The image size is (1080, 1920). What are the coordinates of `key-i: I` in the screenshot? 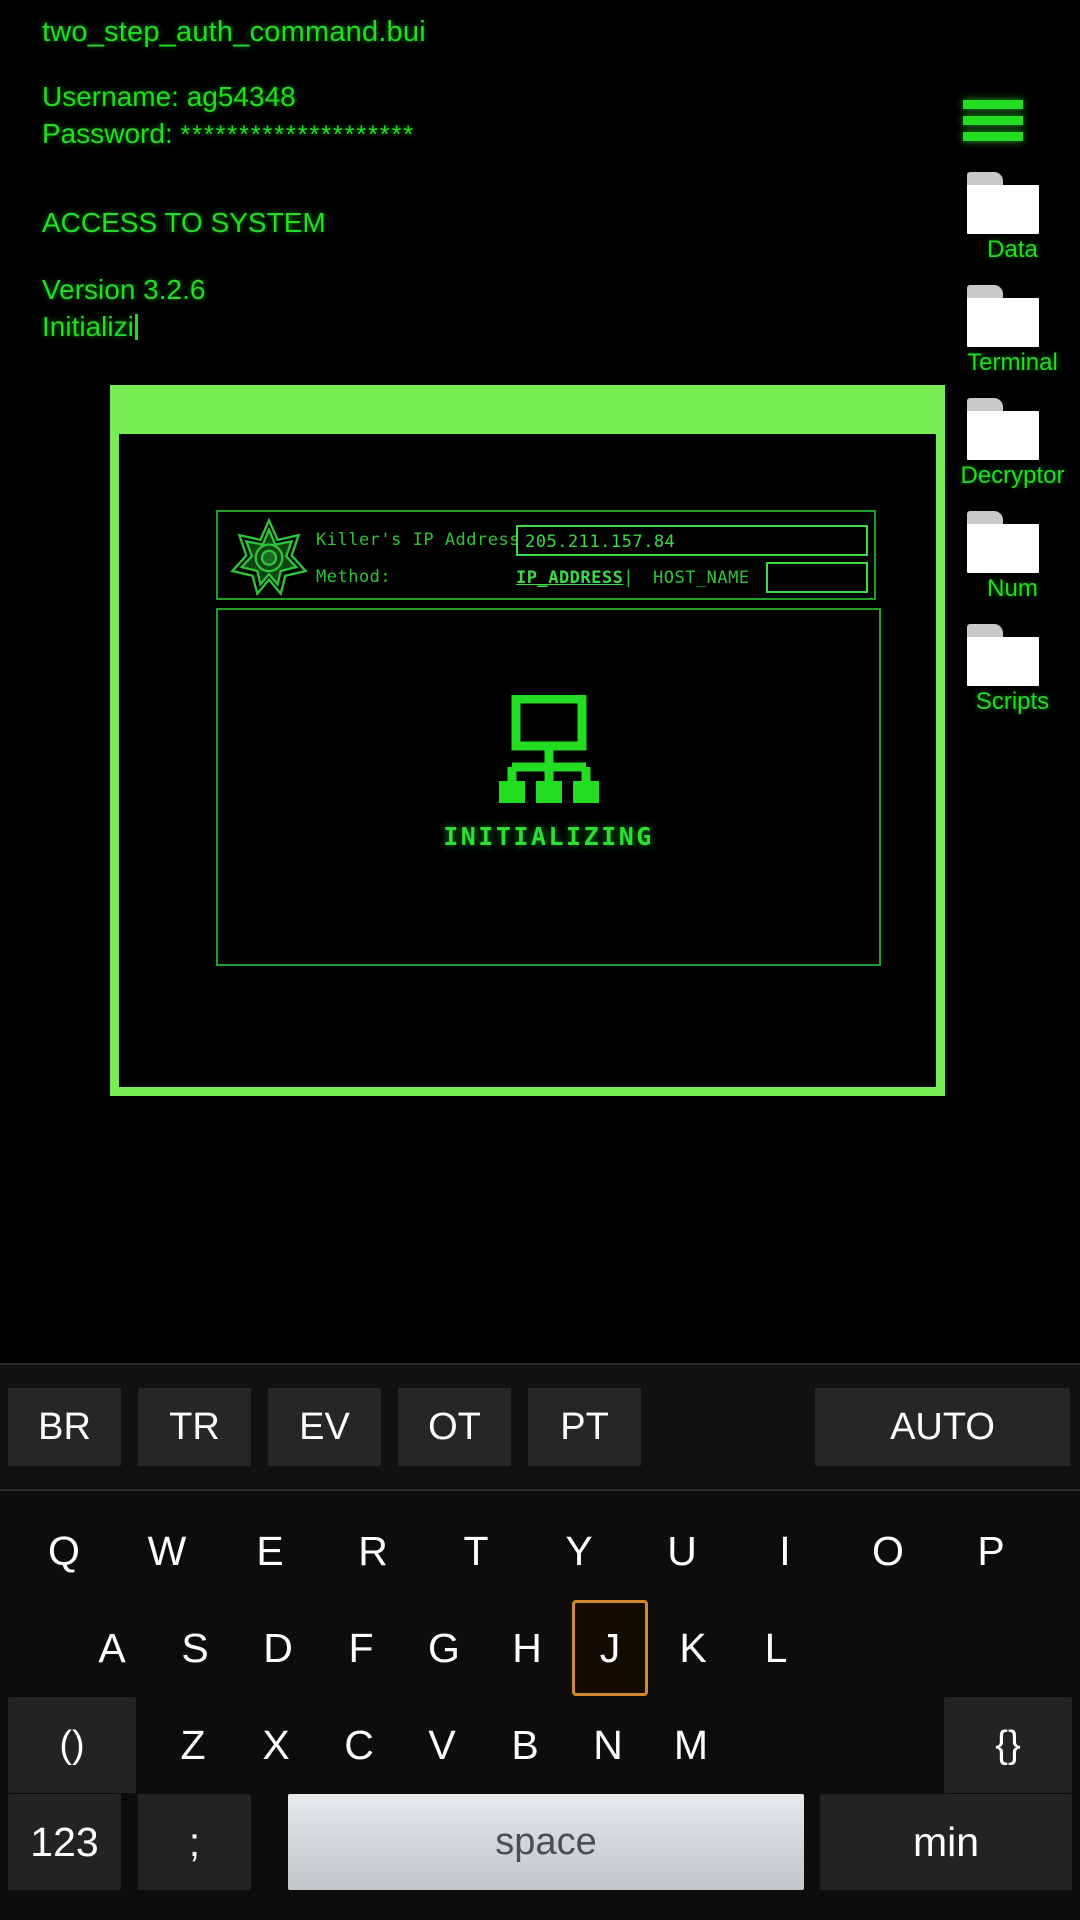 It's located at (785, 1551).